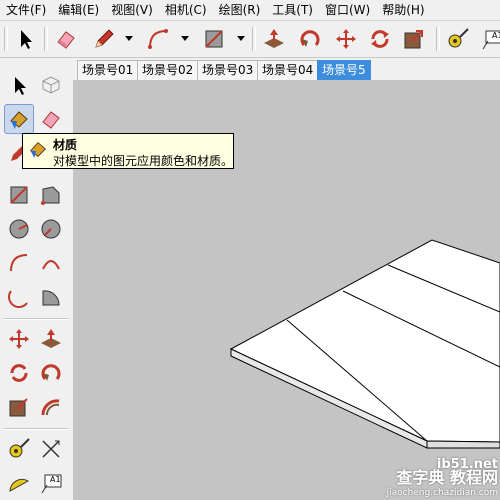  Describe the element at coordinates (36, 279) in the screenshot. I see `tool-palette: A1` at that location.